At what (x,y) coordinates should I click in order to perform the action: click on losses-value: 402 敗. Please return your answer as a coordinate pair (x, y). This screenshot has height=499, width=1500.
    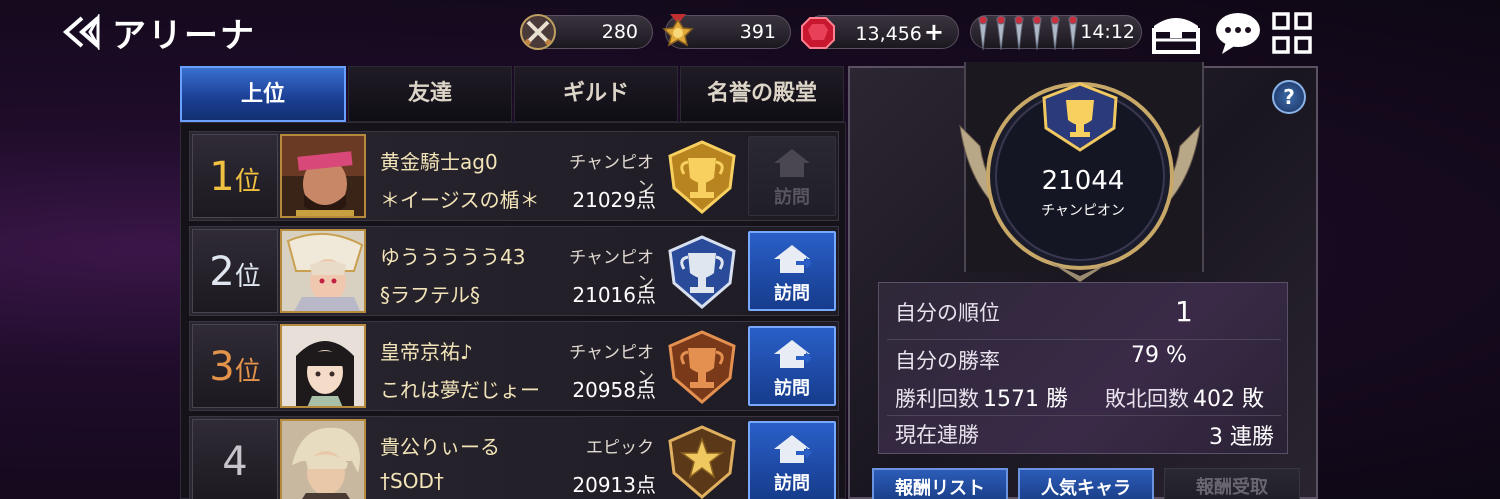
    Looking at the image, I should click on (1228, 399).